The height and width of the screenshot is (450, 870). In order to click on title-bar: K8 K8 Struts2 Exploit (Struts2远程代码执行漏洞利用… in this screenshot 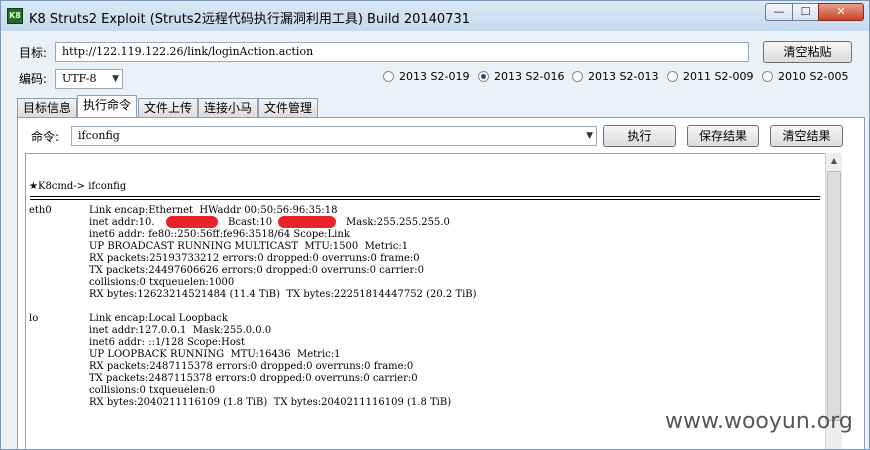, I will do `click(435, 16)`.